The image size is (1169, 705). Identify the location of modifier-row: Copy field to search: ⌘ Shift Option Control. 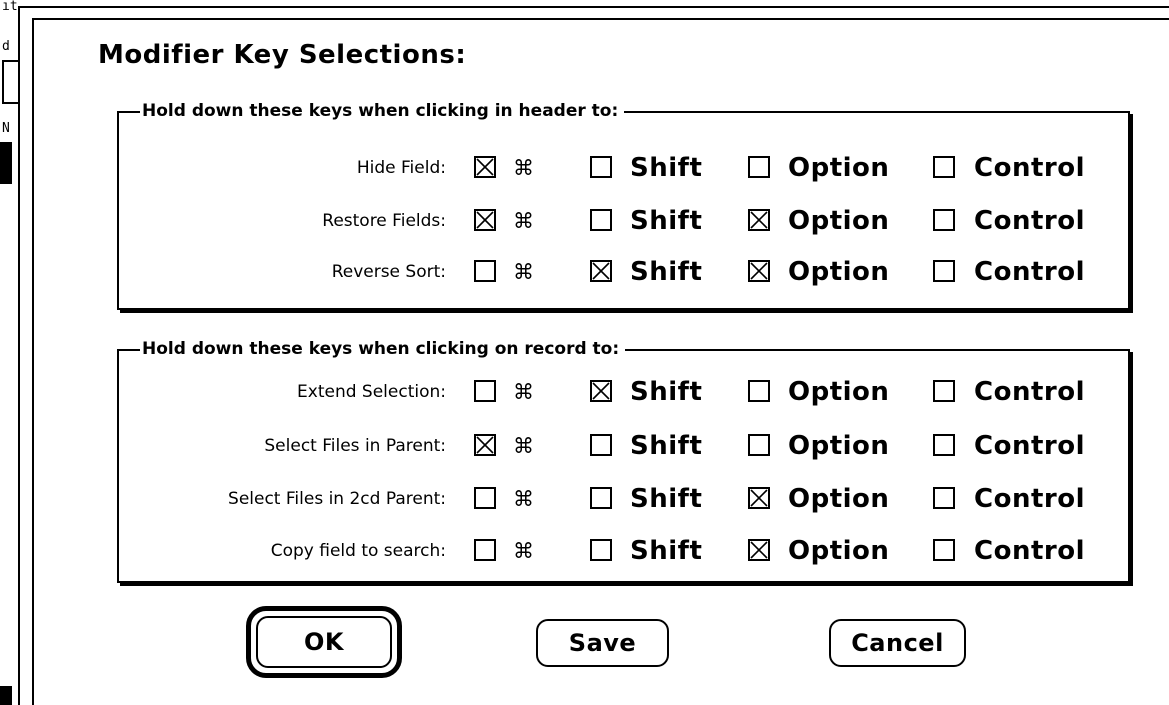
(584, 551).